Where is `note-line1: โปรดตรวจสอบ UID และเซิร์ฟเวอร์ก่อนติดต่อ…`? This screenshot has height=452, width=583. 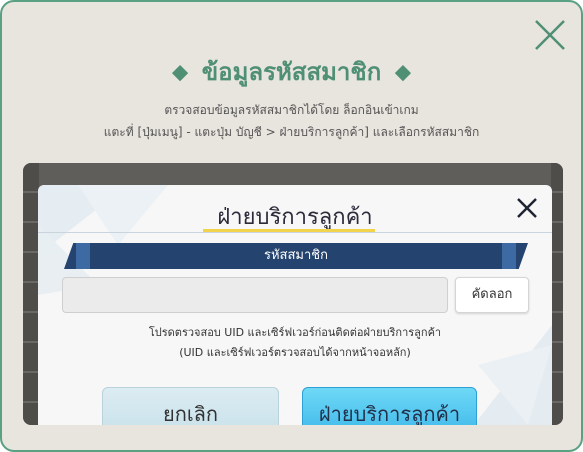 note-line1: โปรดตรวจสอบ UID และเซิร์ฟเวอร์ก่อนติดต่อ… is located at coordinates (295, 332).